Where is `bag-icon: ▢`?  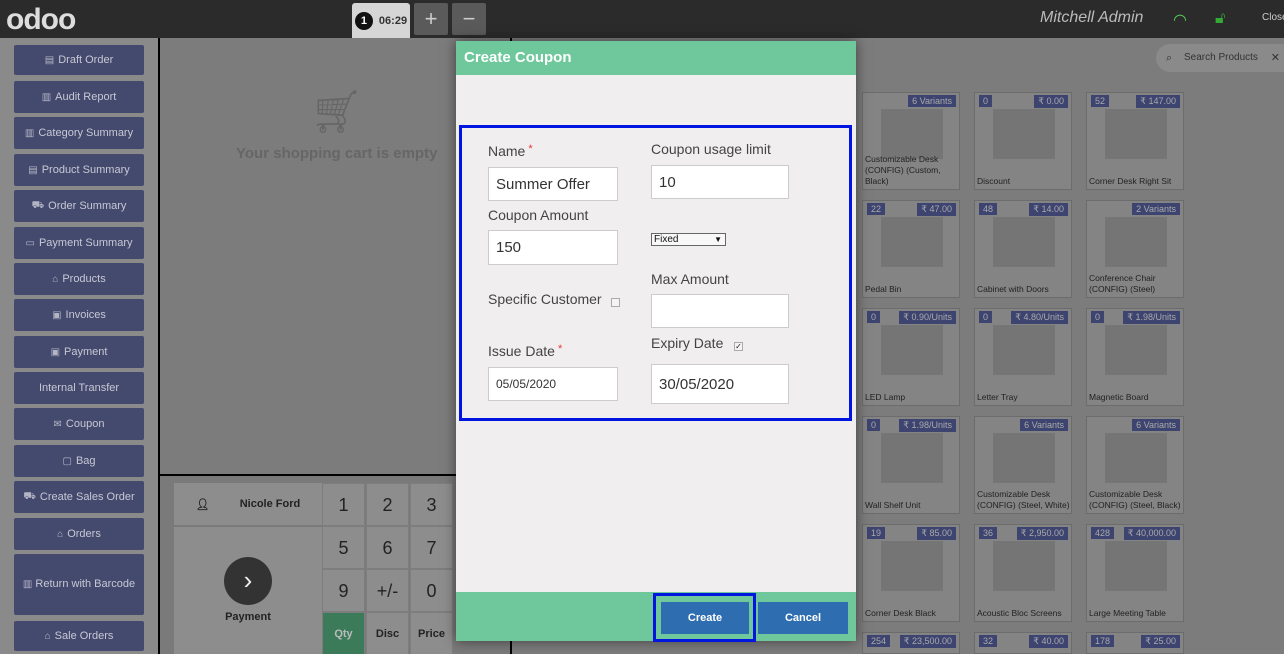 bag-icon: ▢ is located at coordinates (67, 461).